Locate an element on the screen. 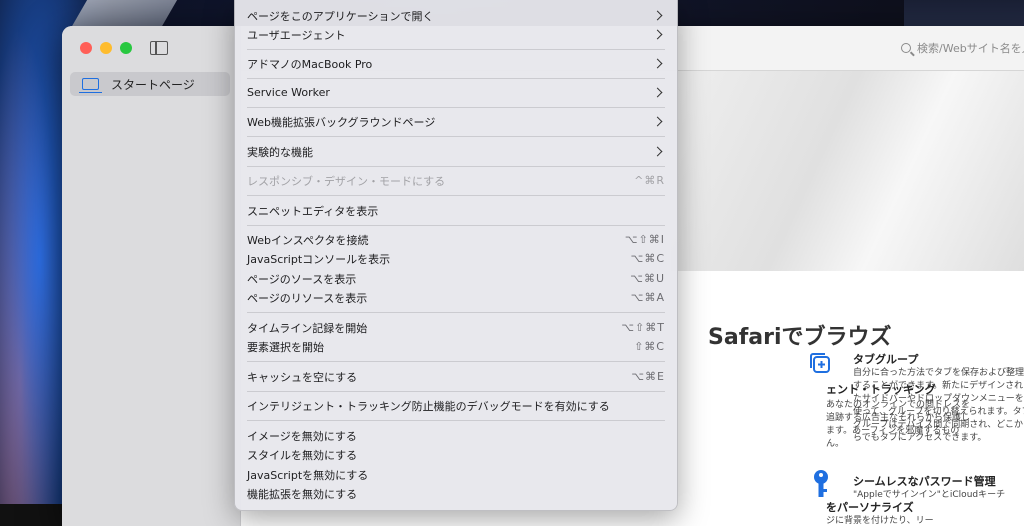 This screenshot has height=526, width=1024. menu-item-page-resources: ページのリソースを表示 ⌥⌘A is located at coordinates (456, 297).